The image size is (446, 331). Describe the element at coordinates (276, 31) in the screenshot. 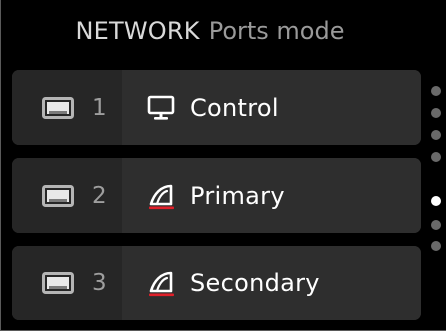

I see `page-subtitle: Ports mode` at that location.